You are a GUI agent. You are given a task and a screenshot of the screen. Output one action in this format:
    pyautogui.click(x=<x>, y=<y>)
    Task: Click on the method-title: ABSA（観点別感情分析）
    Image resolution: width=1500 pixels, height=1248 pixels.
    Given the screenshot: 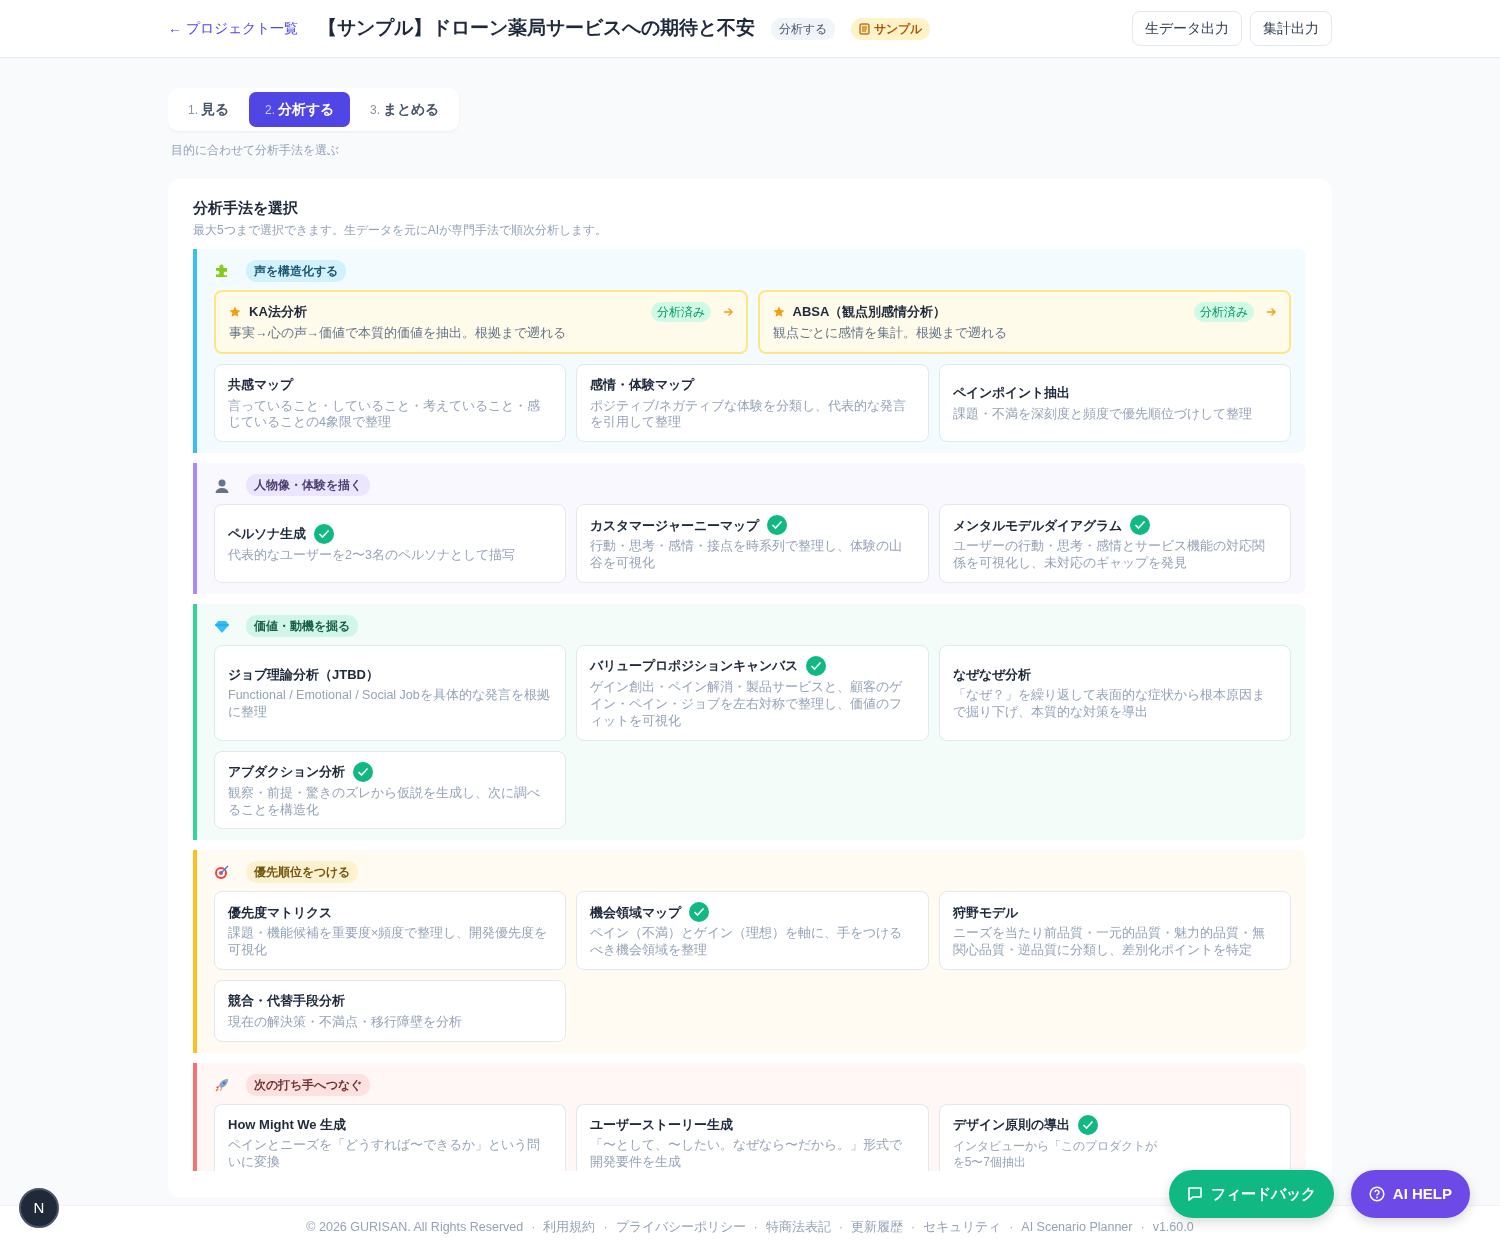 What is the action you would take?
    pyautogui.click(x=869, y=312)
    